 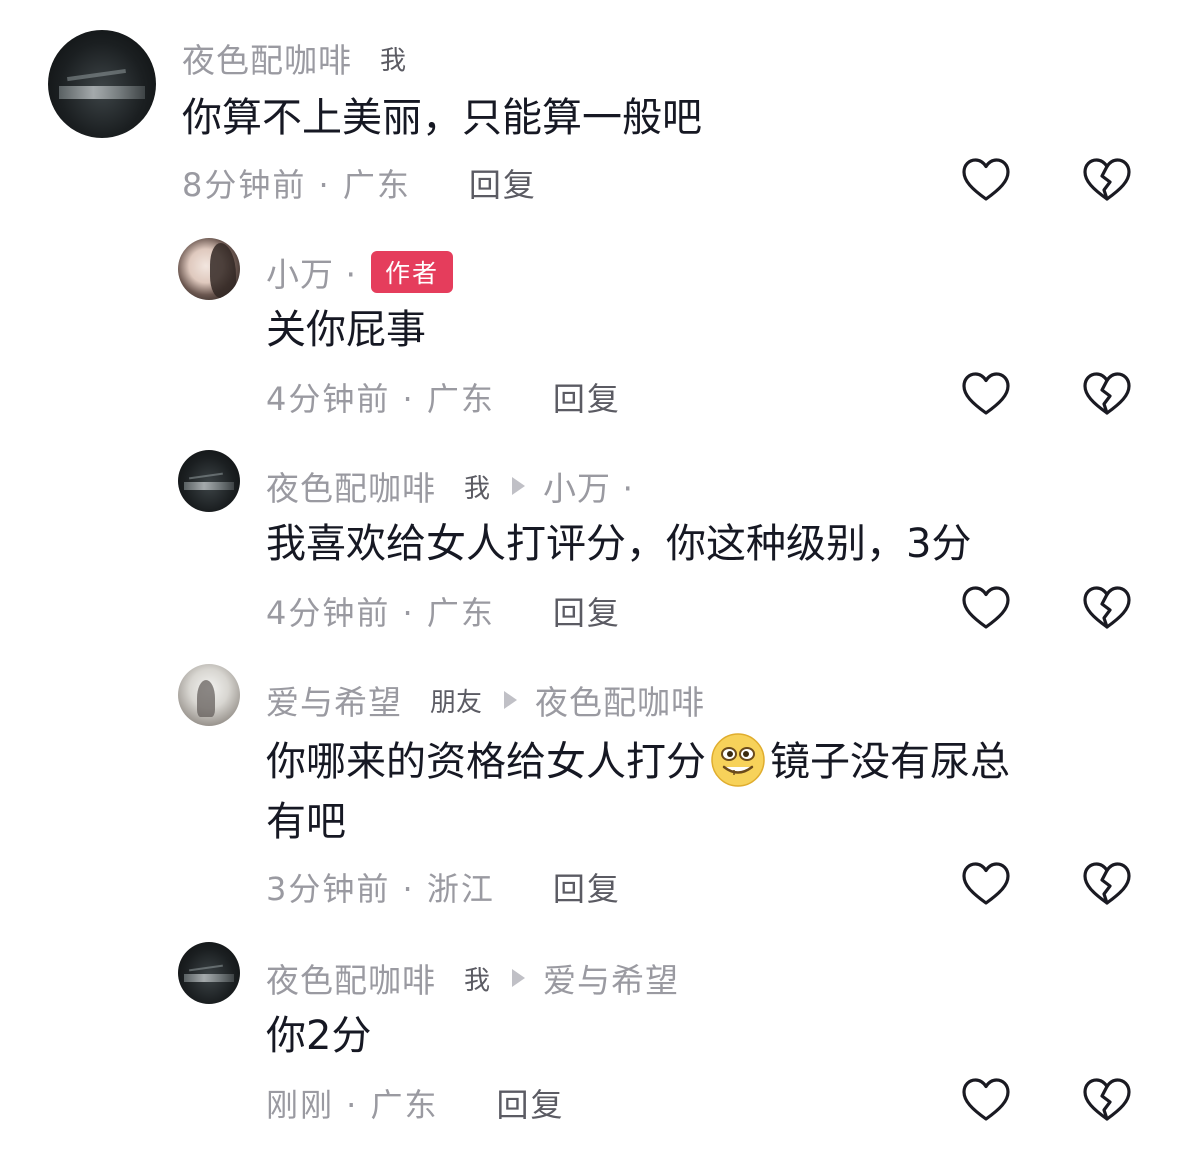 What do you see at coordinates (442, 118) in the screenshot?
I see `comment-text: 你算不上美丽，只能算一般吧` at bounding box center [442, 118].